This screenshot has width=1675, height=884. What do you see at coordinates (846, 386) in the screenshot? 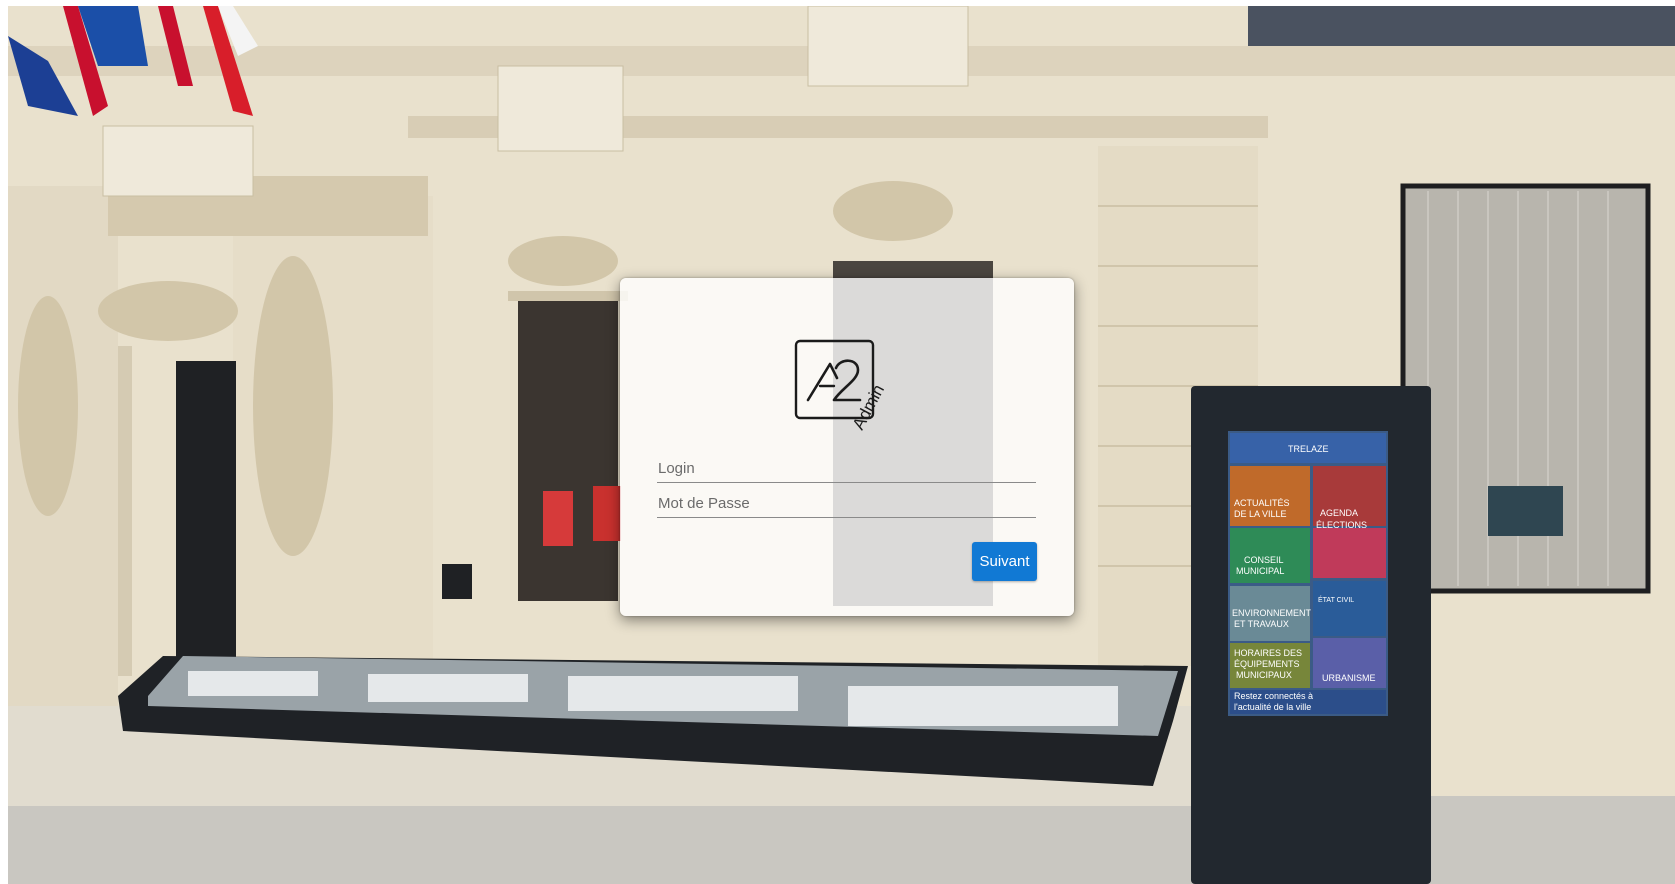
I see `a2-admin-logo: Admin` at bounding box center [846, 386].